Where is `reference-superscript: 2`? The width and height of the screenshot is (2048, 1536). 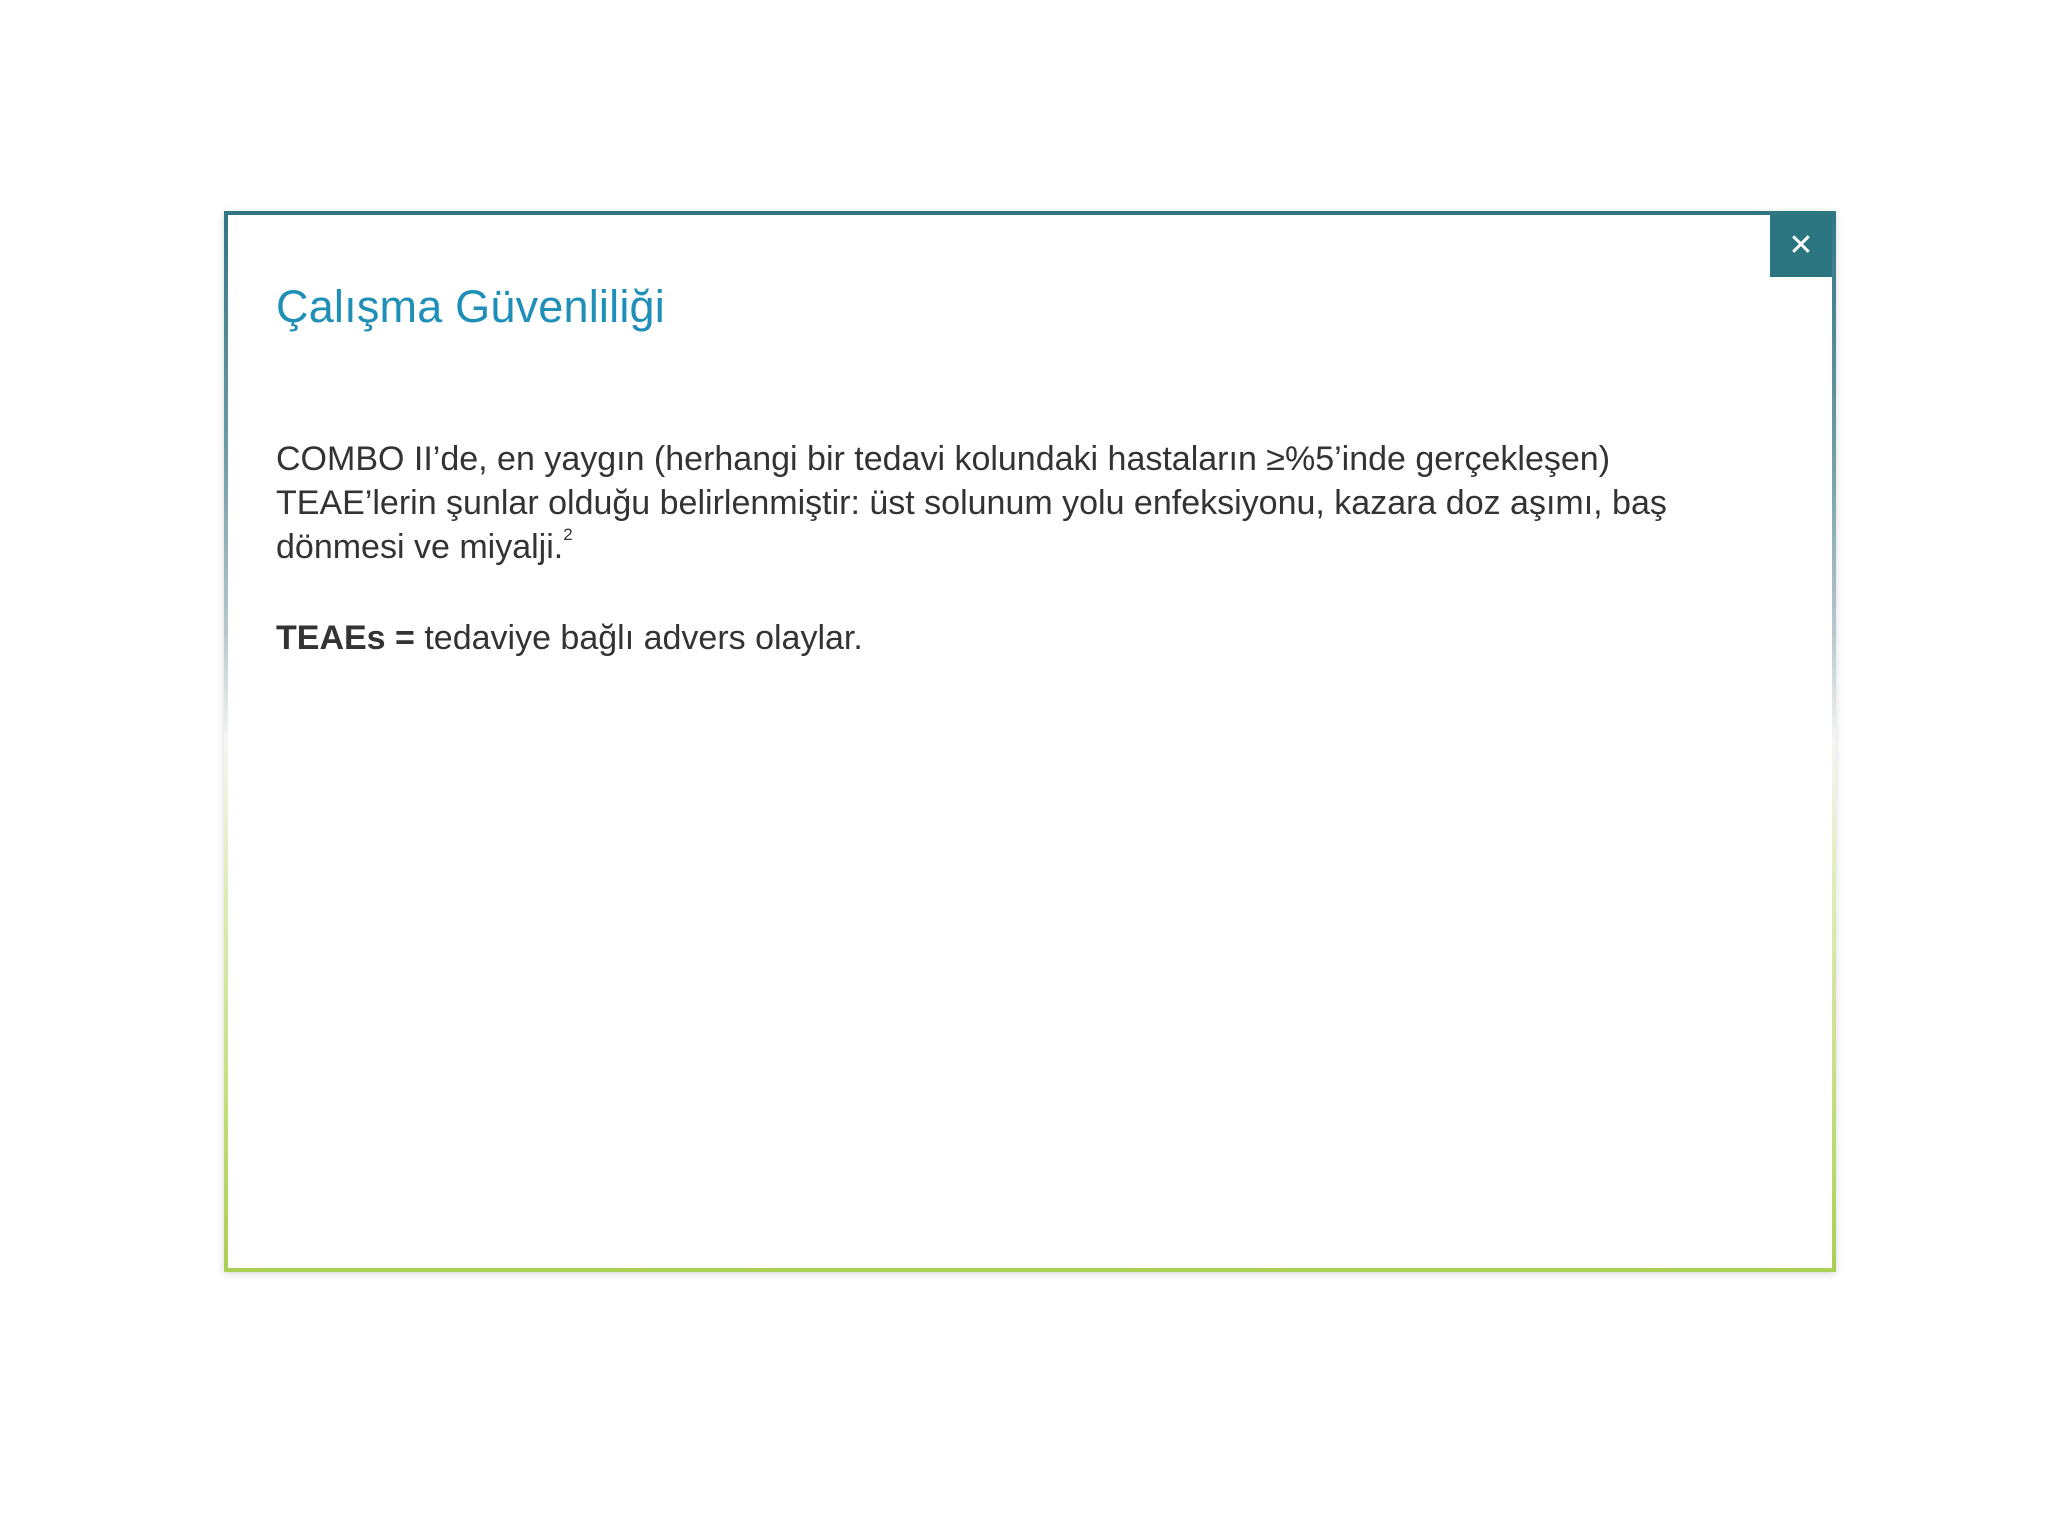
reference-superscript: 2 is located at coordinates (568, 534).